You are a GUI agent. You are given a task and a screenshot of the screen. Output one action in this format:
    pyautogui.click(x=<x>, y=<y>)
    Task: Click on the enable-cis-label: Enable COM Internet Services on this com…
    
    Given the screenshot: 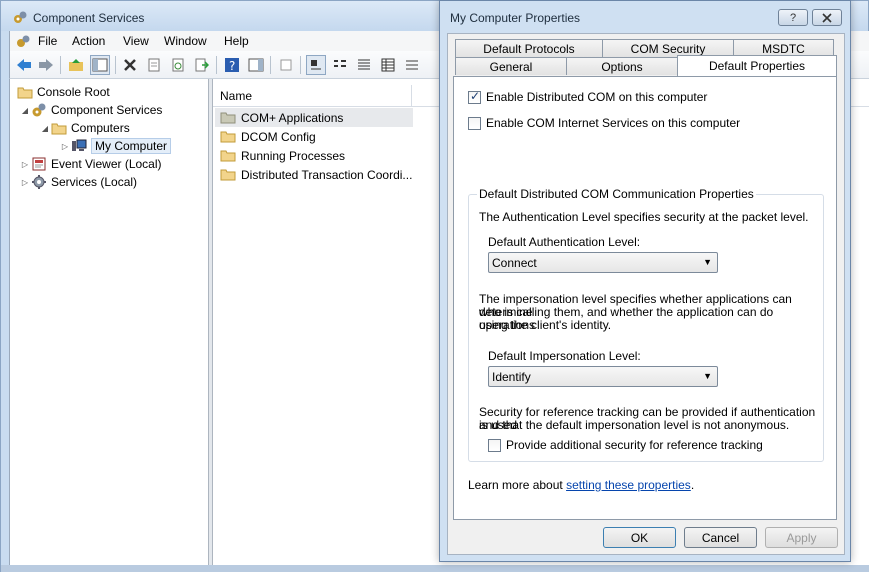 What is the action you would take?
    pyautogui.click(x=613, y=123)
    